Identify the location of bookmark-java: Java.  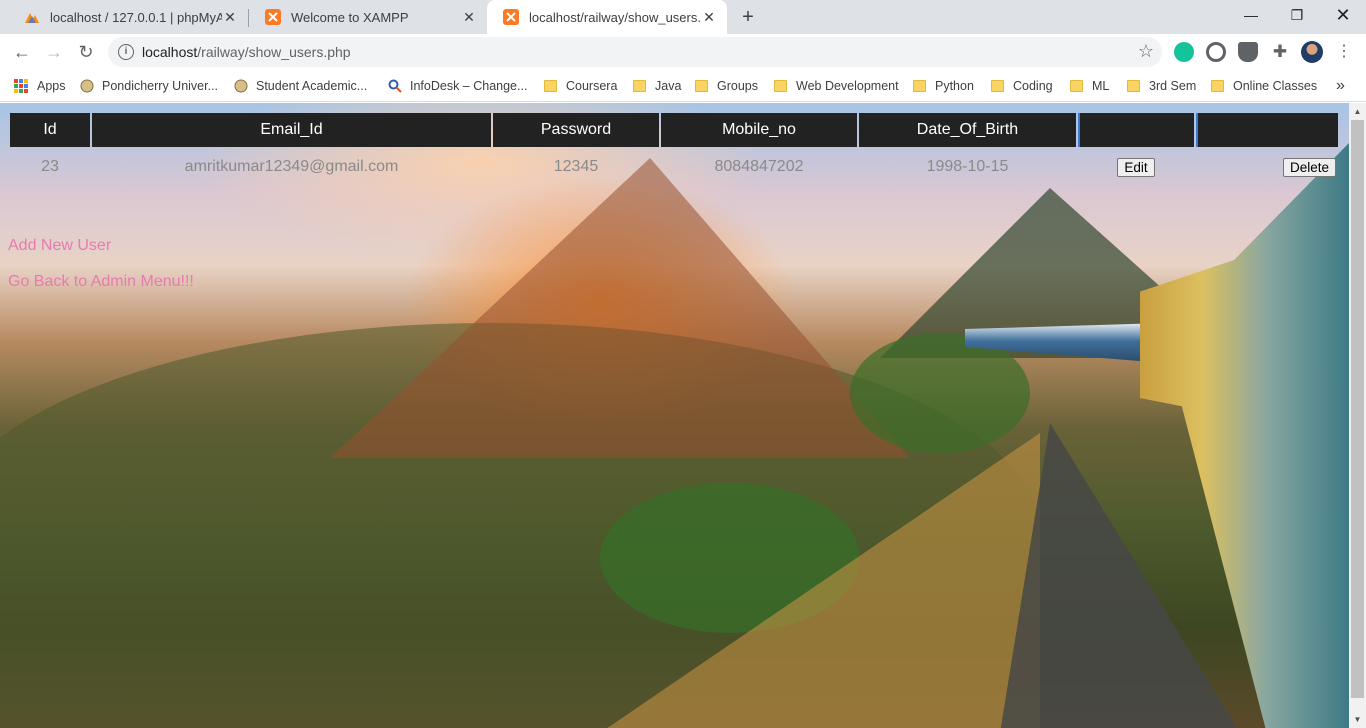
(657, 86).